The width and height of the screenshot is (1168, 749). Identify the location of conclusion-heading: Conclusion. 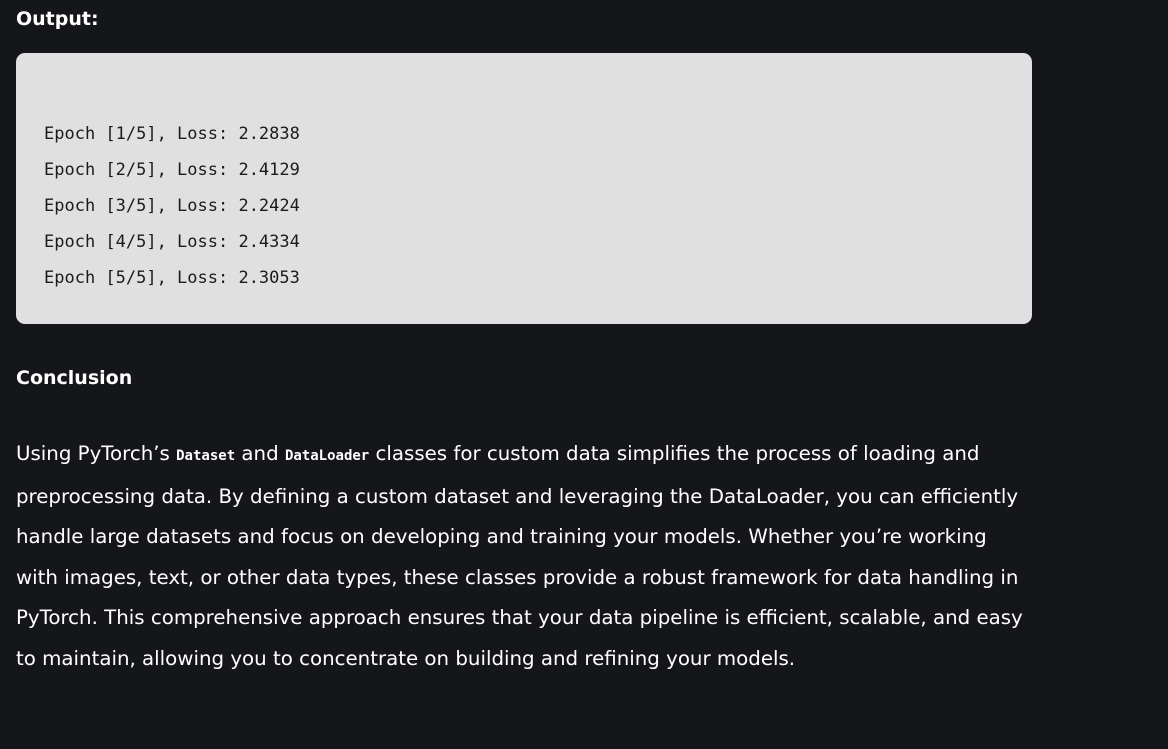
(74, 378).